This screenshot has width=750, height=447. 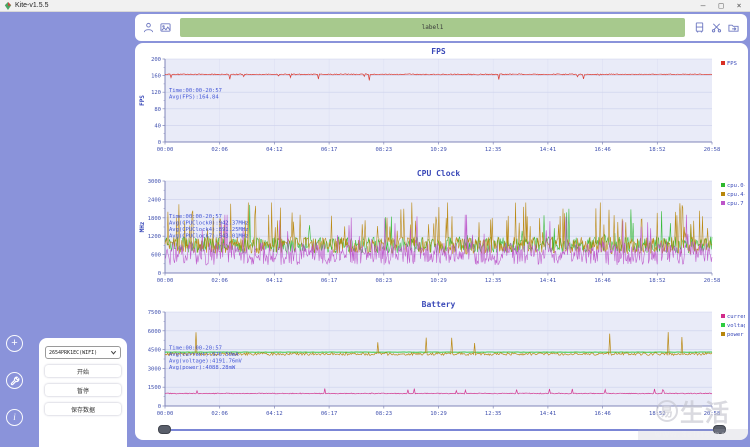 What do you see at coordinates (736, 317) in the screenshot?
I see `svg-text: current` at bounding box center [736, 317].